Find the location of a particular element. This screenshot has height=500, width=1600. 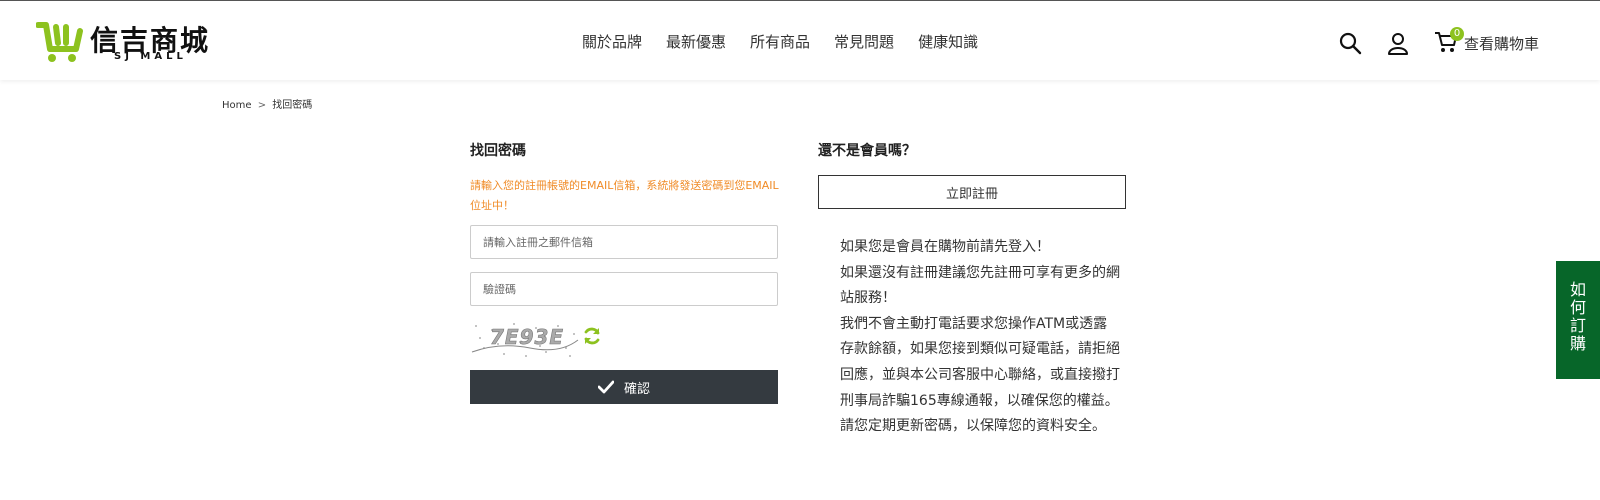

logo-cart-icon is located at coordinates (59, 42).